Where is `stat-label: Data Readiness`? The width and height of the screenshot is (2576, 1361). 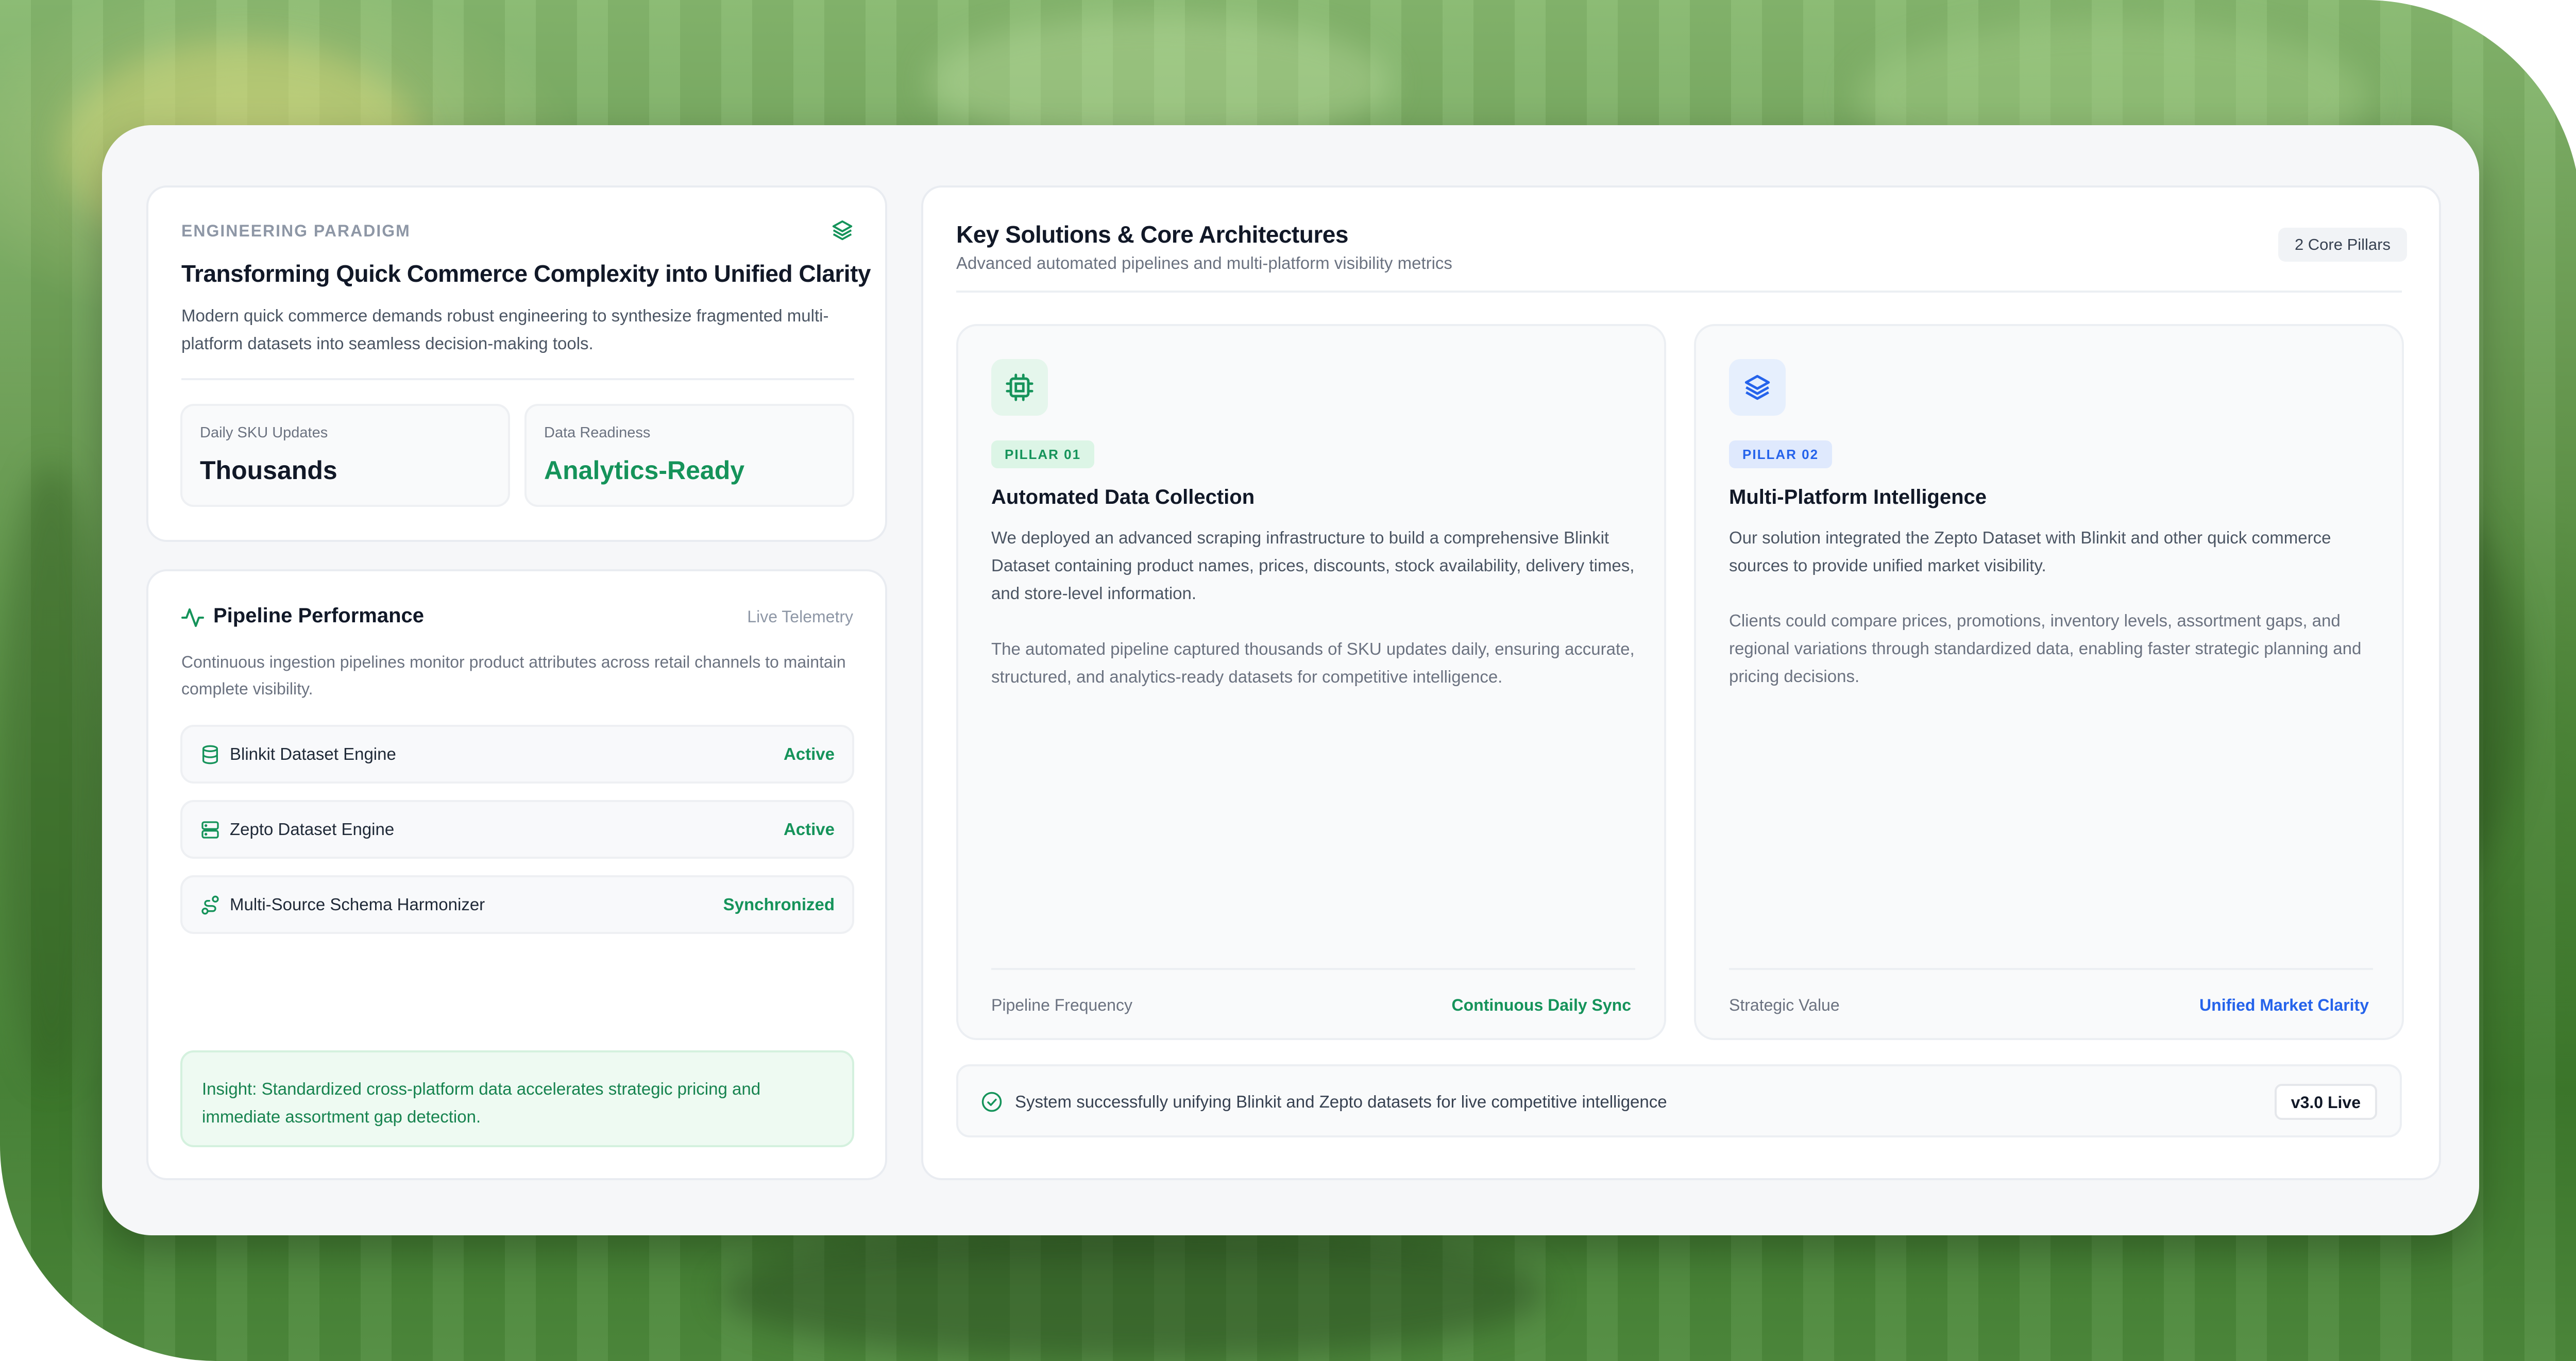 stat-label: Data Readiness is located at coordinates (597, 432).